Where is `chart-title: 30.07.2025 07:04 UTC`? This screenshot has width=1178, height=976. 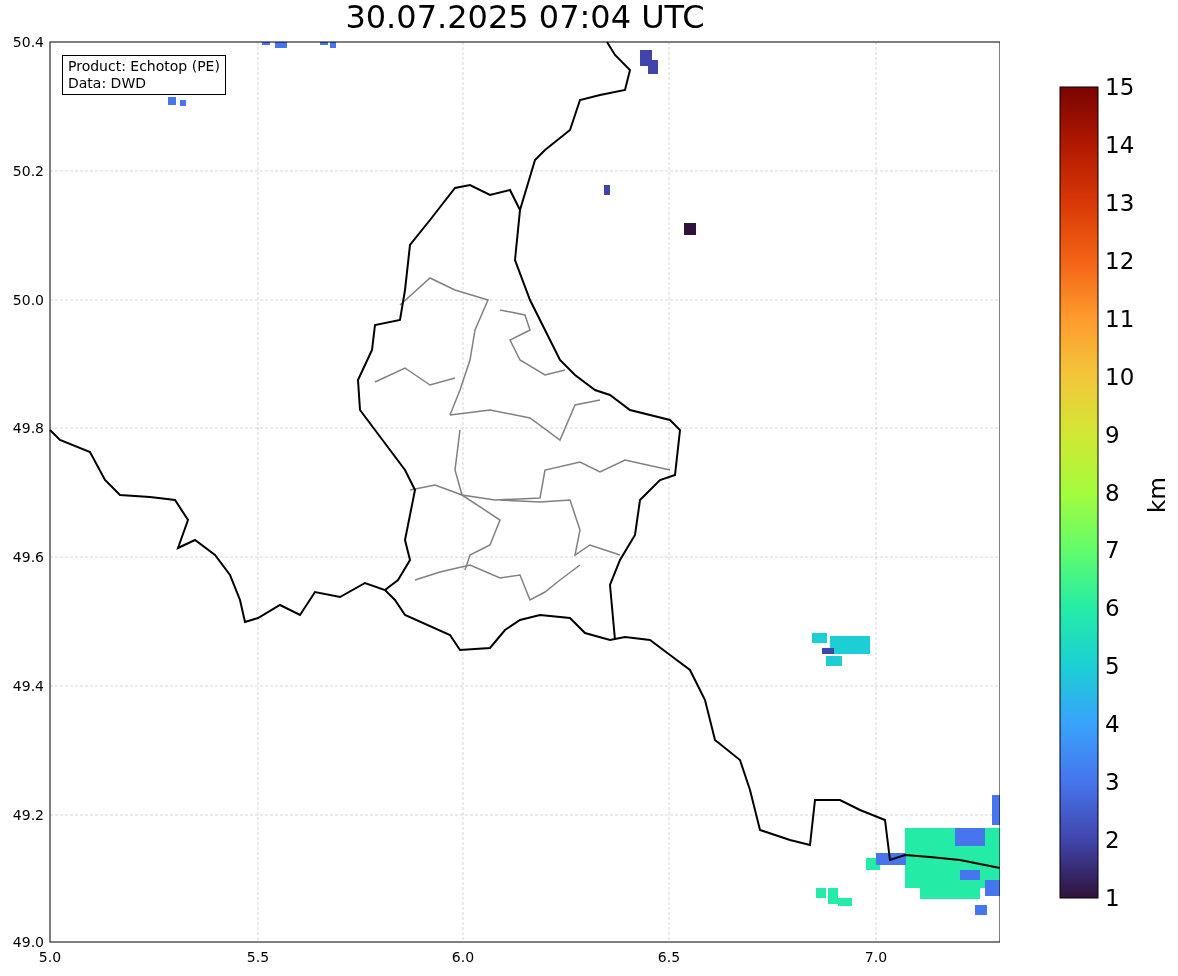
chart-title: 30.07.2025 07:04 UTC is located at coordinates (525, 19).